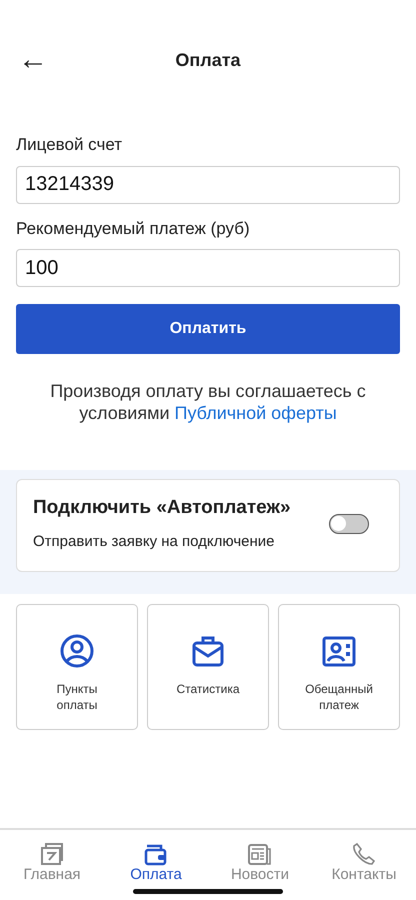  What do you see at coordinates (255, 413) in the screenshot?
I see `offer-link: Публичной оферты` at bounding box center [255, 413].